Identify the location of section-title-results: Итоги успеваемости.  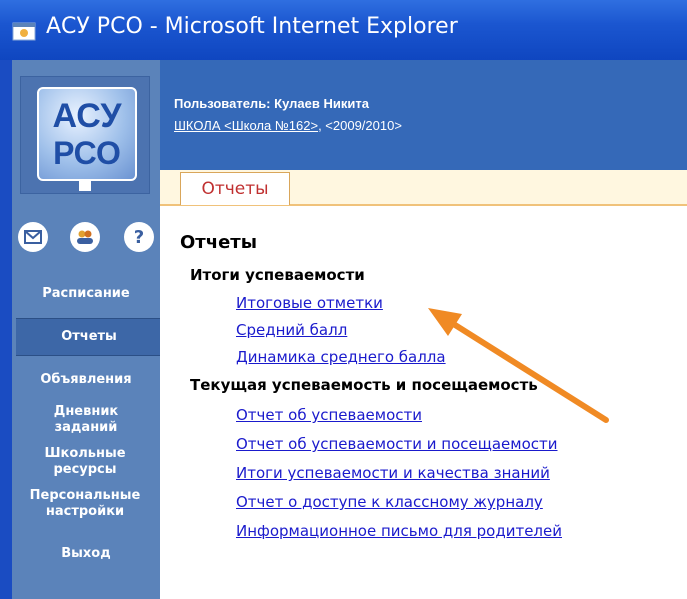
(277, 275).